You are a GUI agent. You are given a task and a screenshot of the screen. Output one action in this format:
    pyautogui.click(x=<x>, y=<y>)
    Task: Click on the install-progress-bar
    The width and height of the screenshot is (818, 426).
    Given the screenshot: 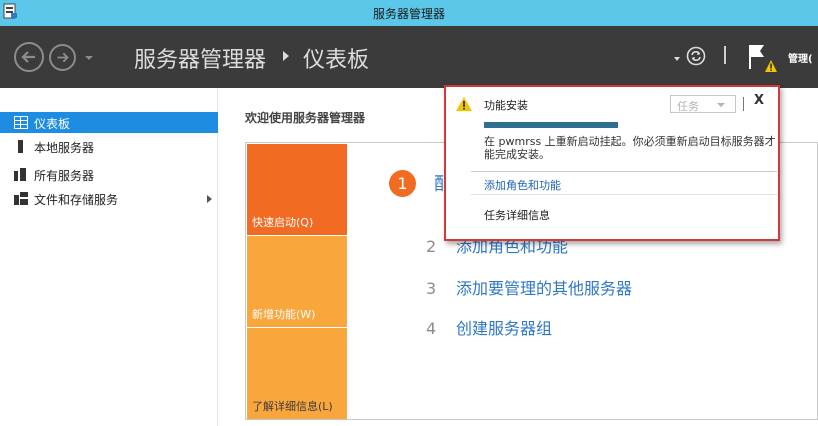 What is the action you would take?
    pyautogui.click(x=551, y=125)
    